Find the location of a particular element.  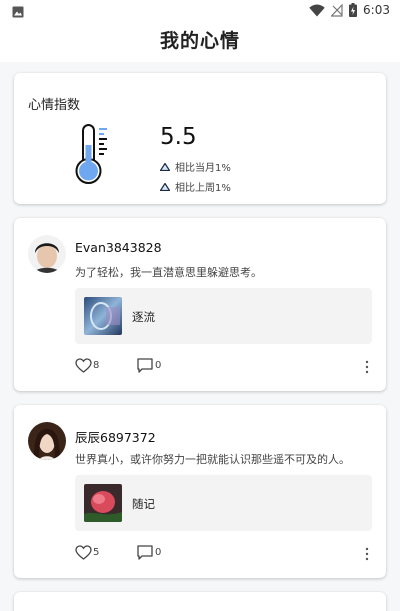

compare-week-label: 相比上周1% is located at coordinates (203, 188).